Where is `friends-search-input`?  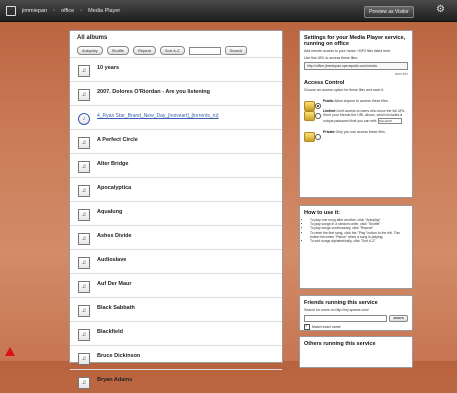 friends-search-input is located at coordinates (346, 318).